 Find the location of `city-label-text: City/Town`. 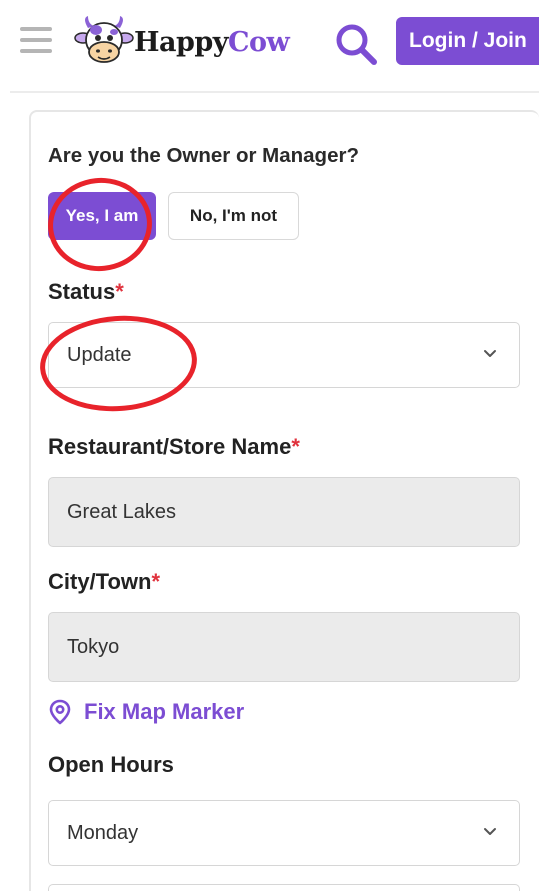

city-label-text: City/Town is located at coordinates (100, 581).